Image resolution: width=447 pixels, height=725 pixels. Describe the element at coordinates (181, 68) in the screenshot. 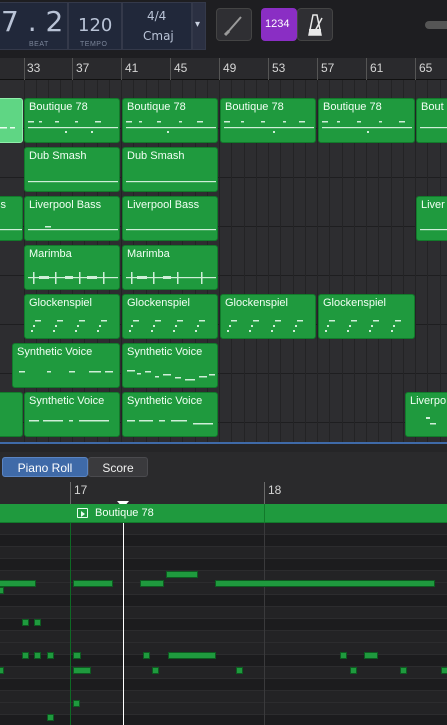

I see `bar-number: 45` at that location.